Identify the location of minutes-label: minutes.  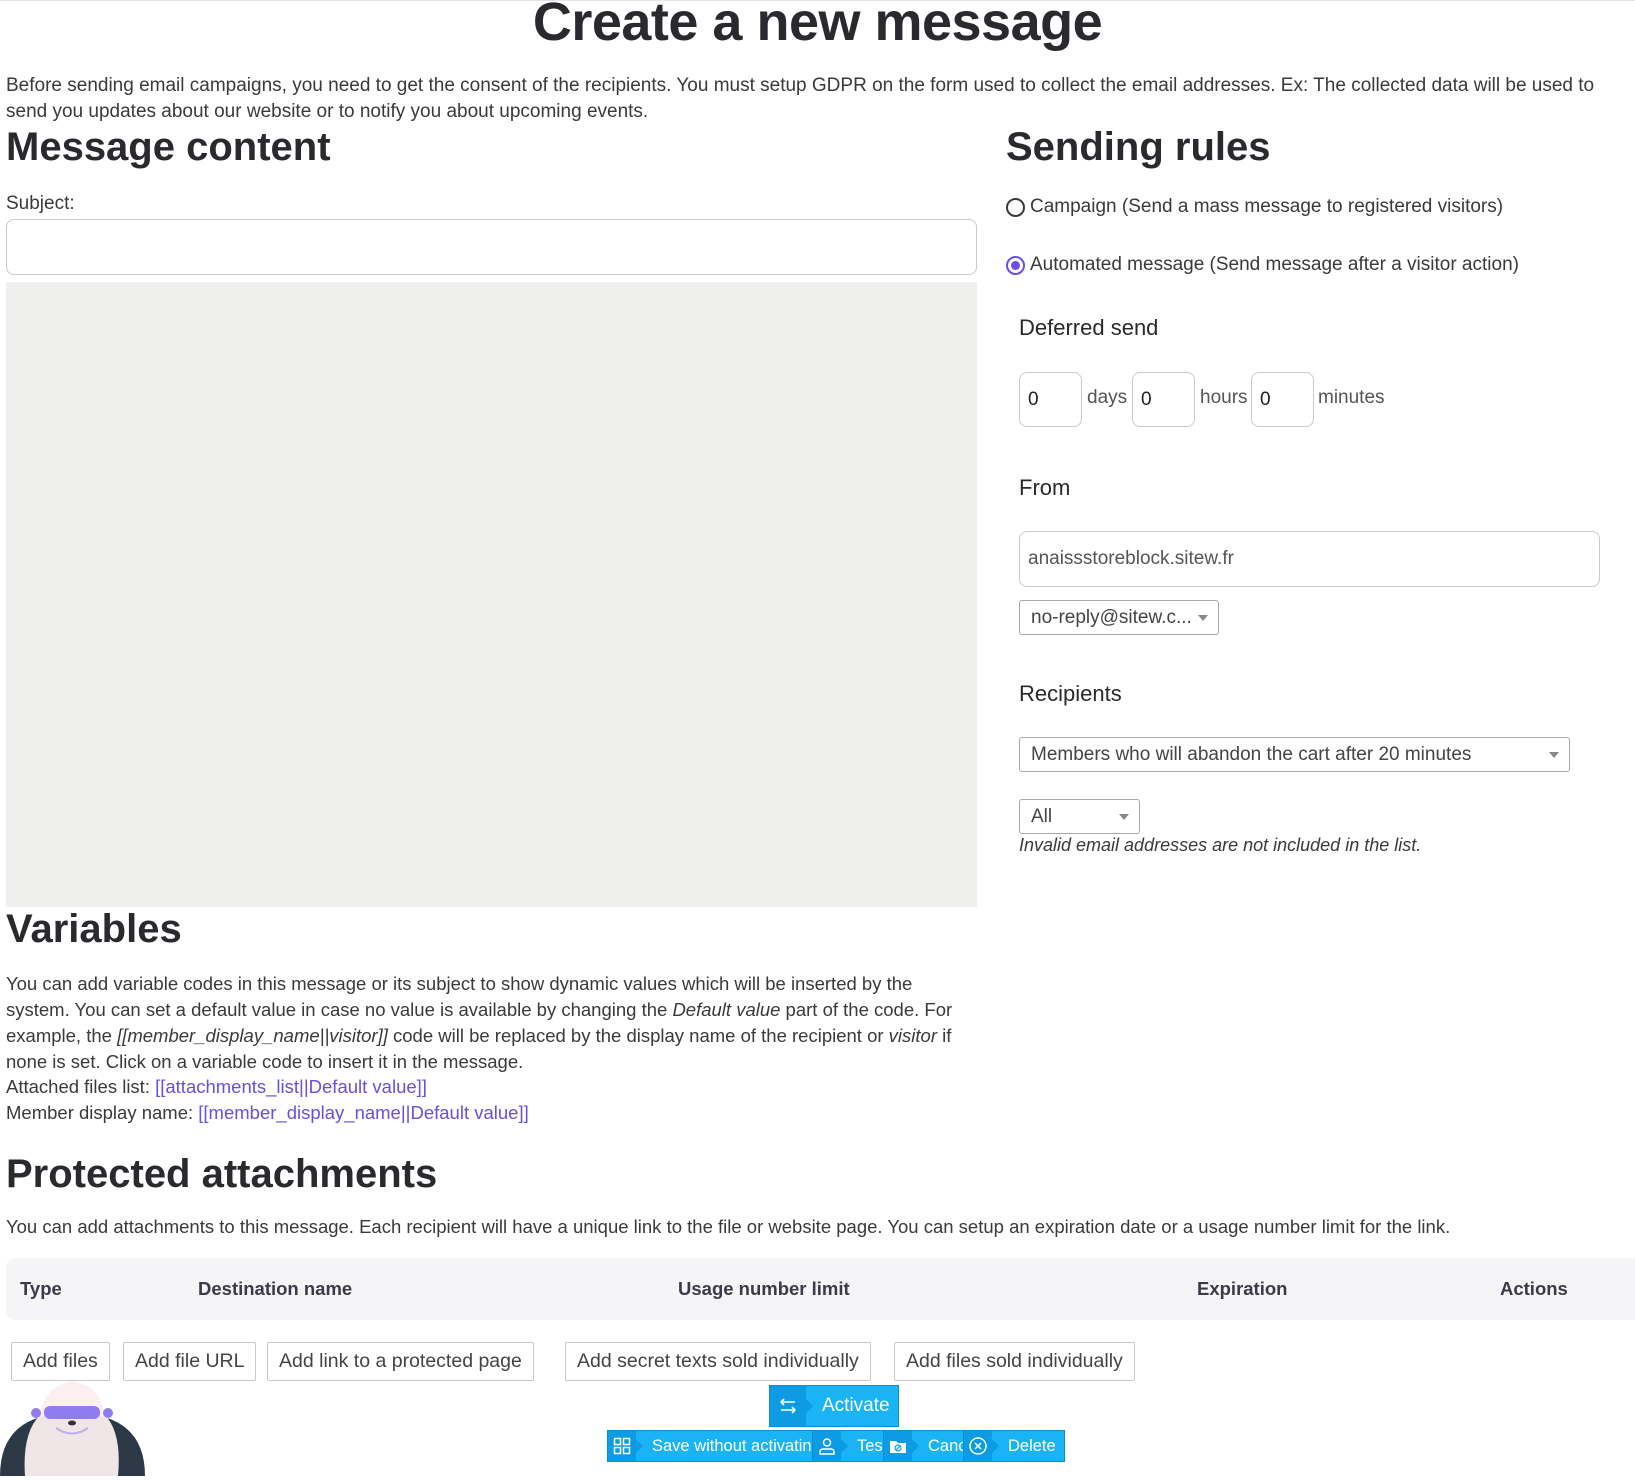
(1351, 397).